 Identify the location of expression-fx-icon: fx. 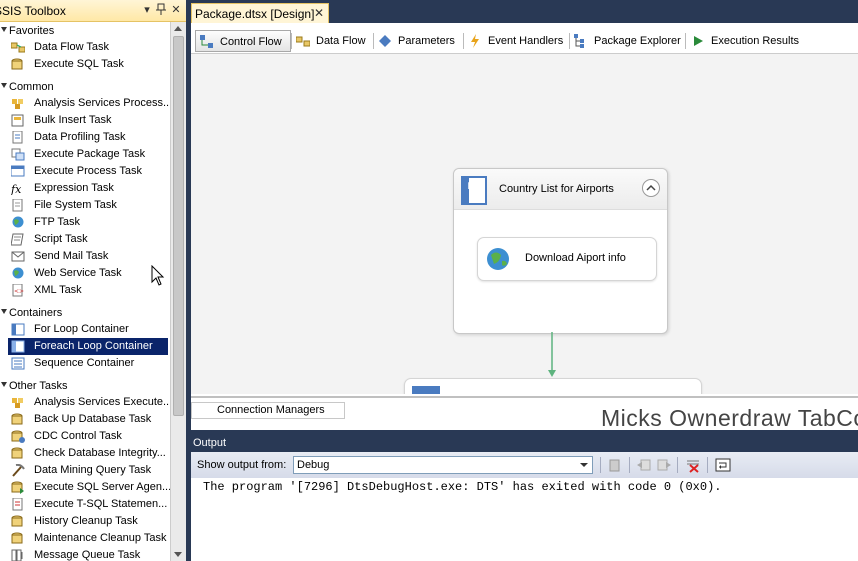
(17, 189).